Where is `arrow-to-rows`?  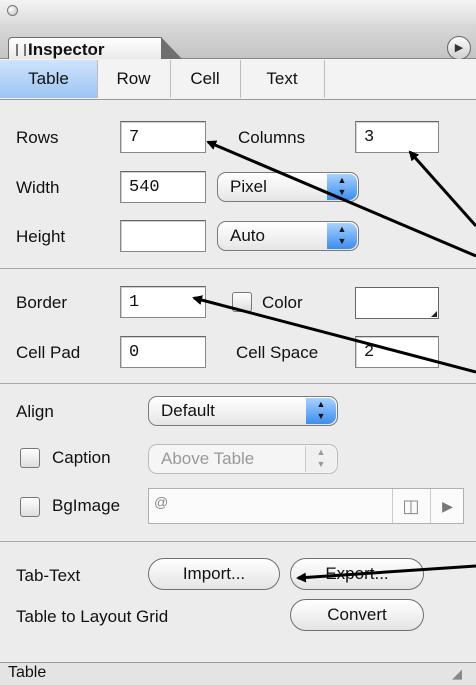
arrow-to-rows is located at coordinates (341, 199).